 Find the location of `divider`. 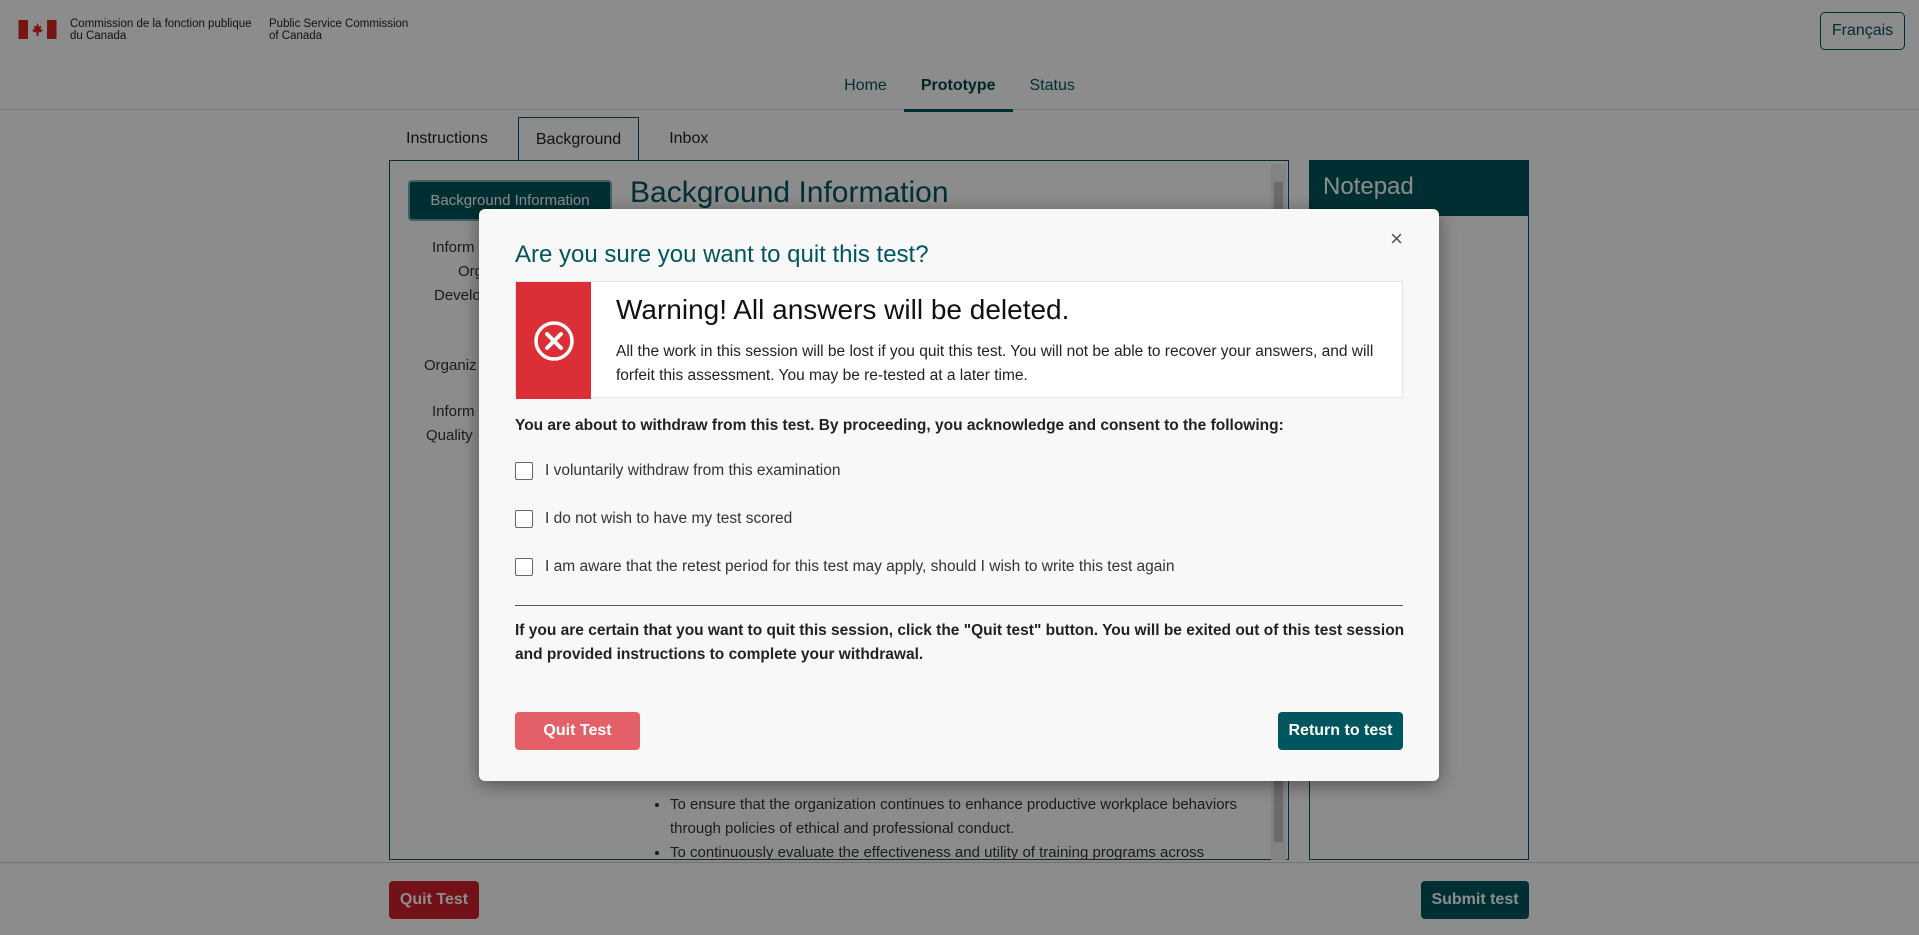

divider is located at coordinates (959, 605).